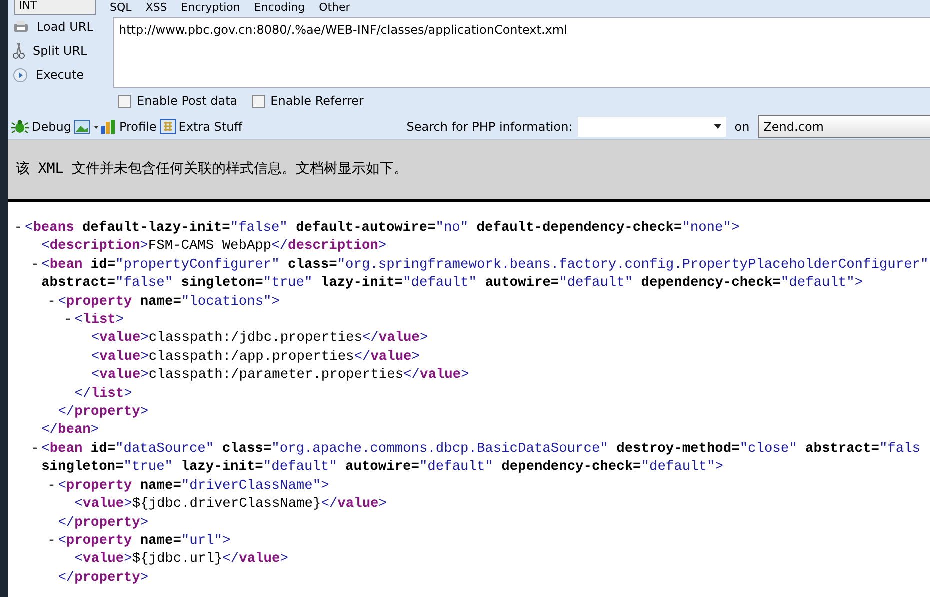  What do you see at coordinates (20, 75) in the screenshot?
I see `play-icon` at bounding box center [20, 75].